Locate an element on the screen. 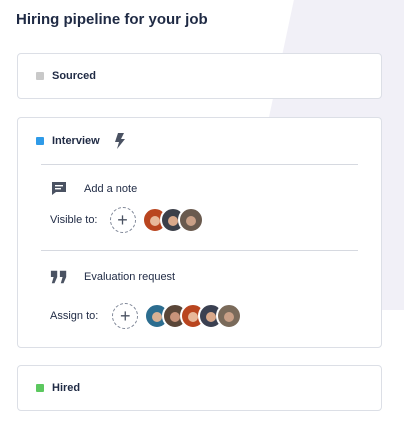 This screenshot has height=430, width=404. stage-header: Interview is located at coordinates (81, 141).